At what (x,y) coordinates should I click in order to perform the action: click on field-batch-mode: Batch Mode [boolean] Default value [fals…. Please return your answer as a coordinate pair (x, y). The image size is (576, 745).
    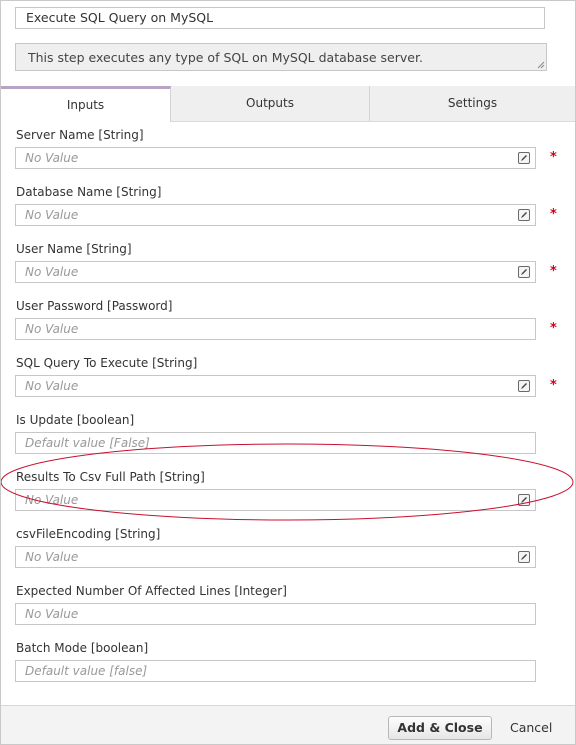
    Looking at the image, I should click on (285, 660).